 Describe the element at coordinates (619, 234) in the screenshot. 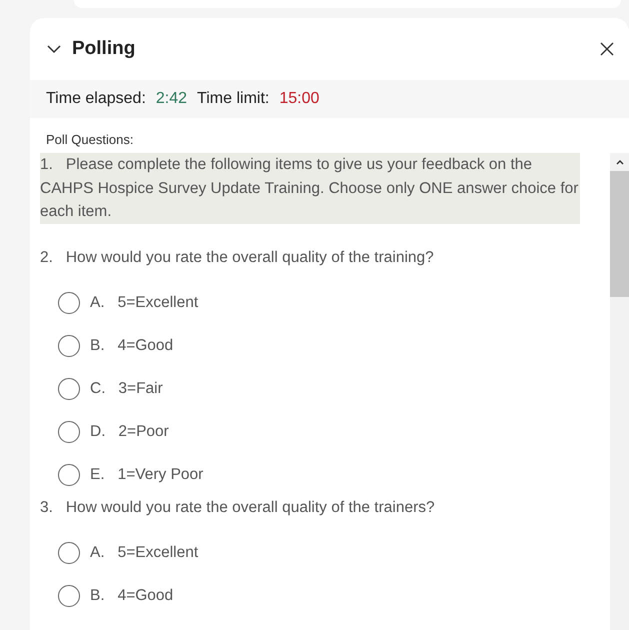

I see `scroll-thumb` at that location.